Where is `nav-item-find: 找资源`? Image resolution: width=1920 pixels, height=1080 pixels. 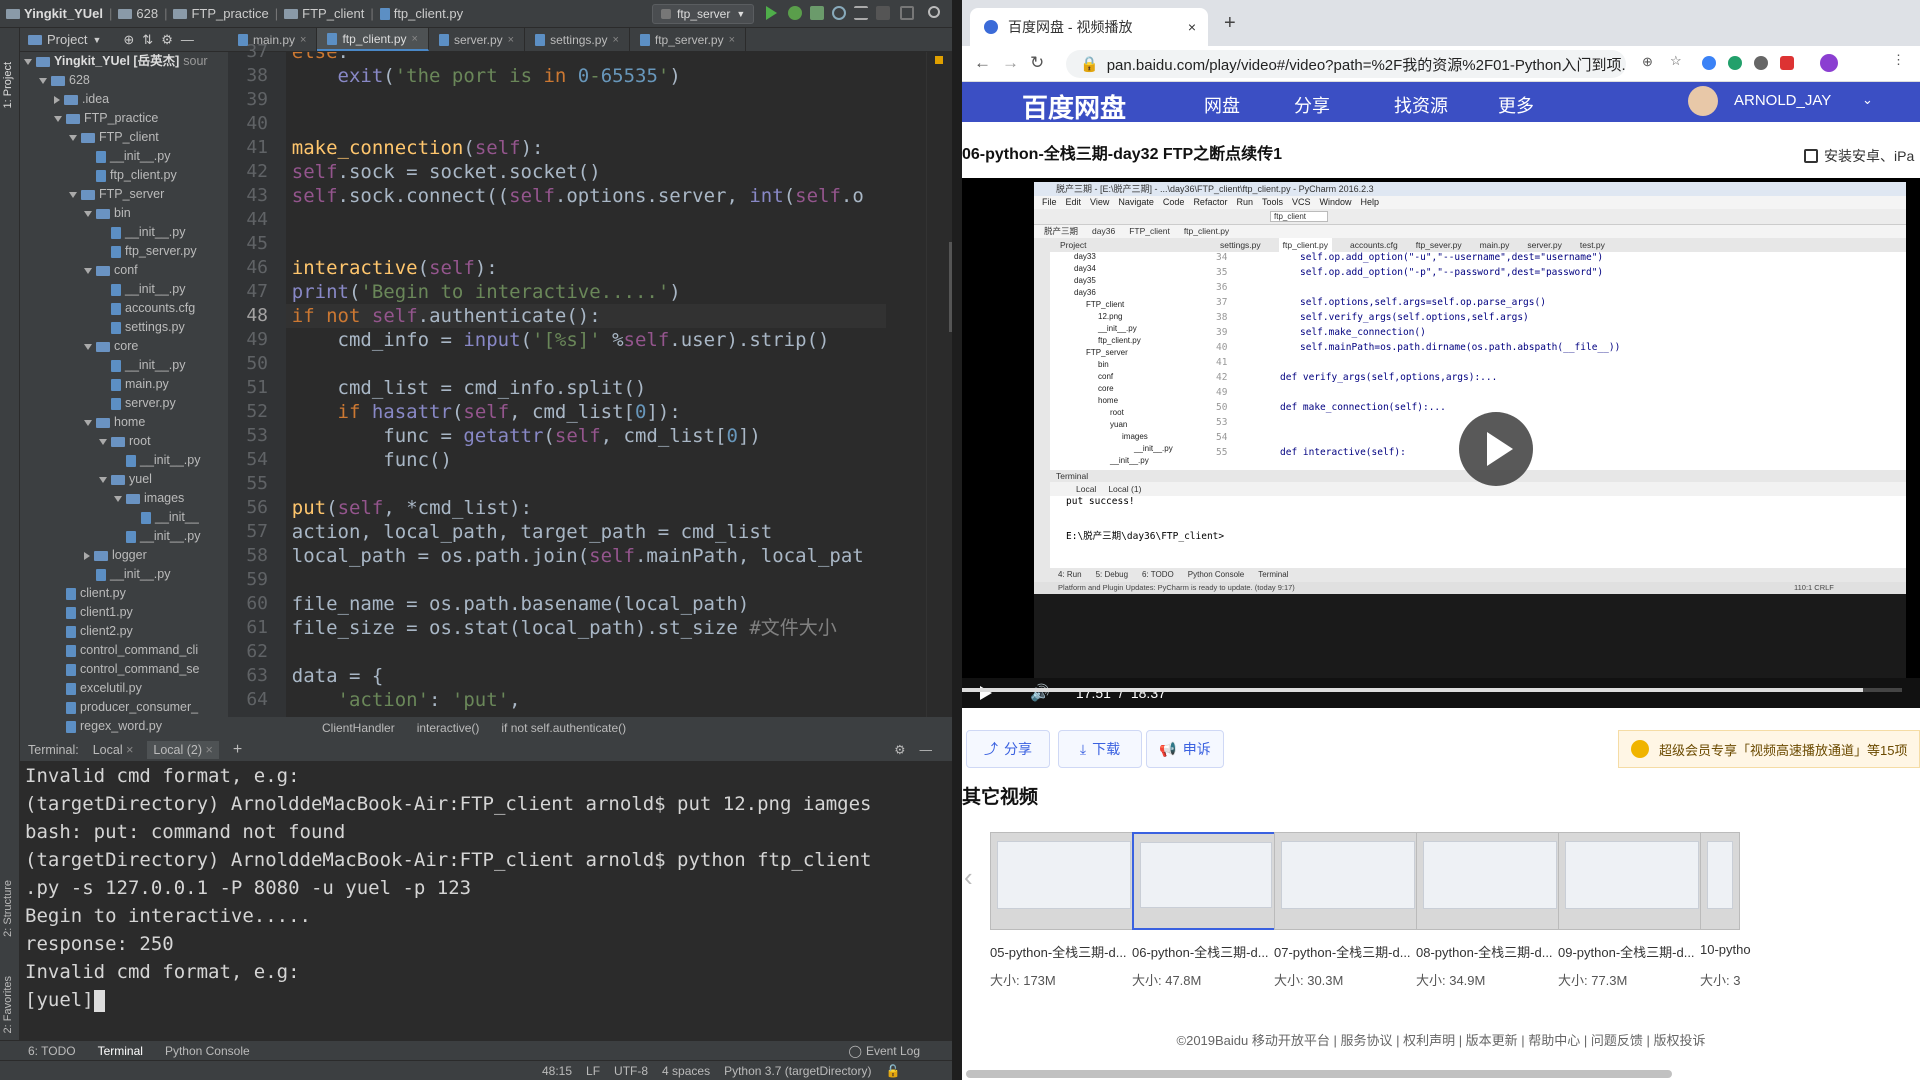 nav-item-find: 找资源 is located at coordinates (1421, 105).